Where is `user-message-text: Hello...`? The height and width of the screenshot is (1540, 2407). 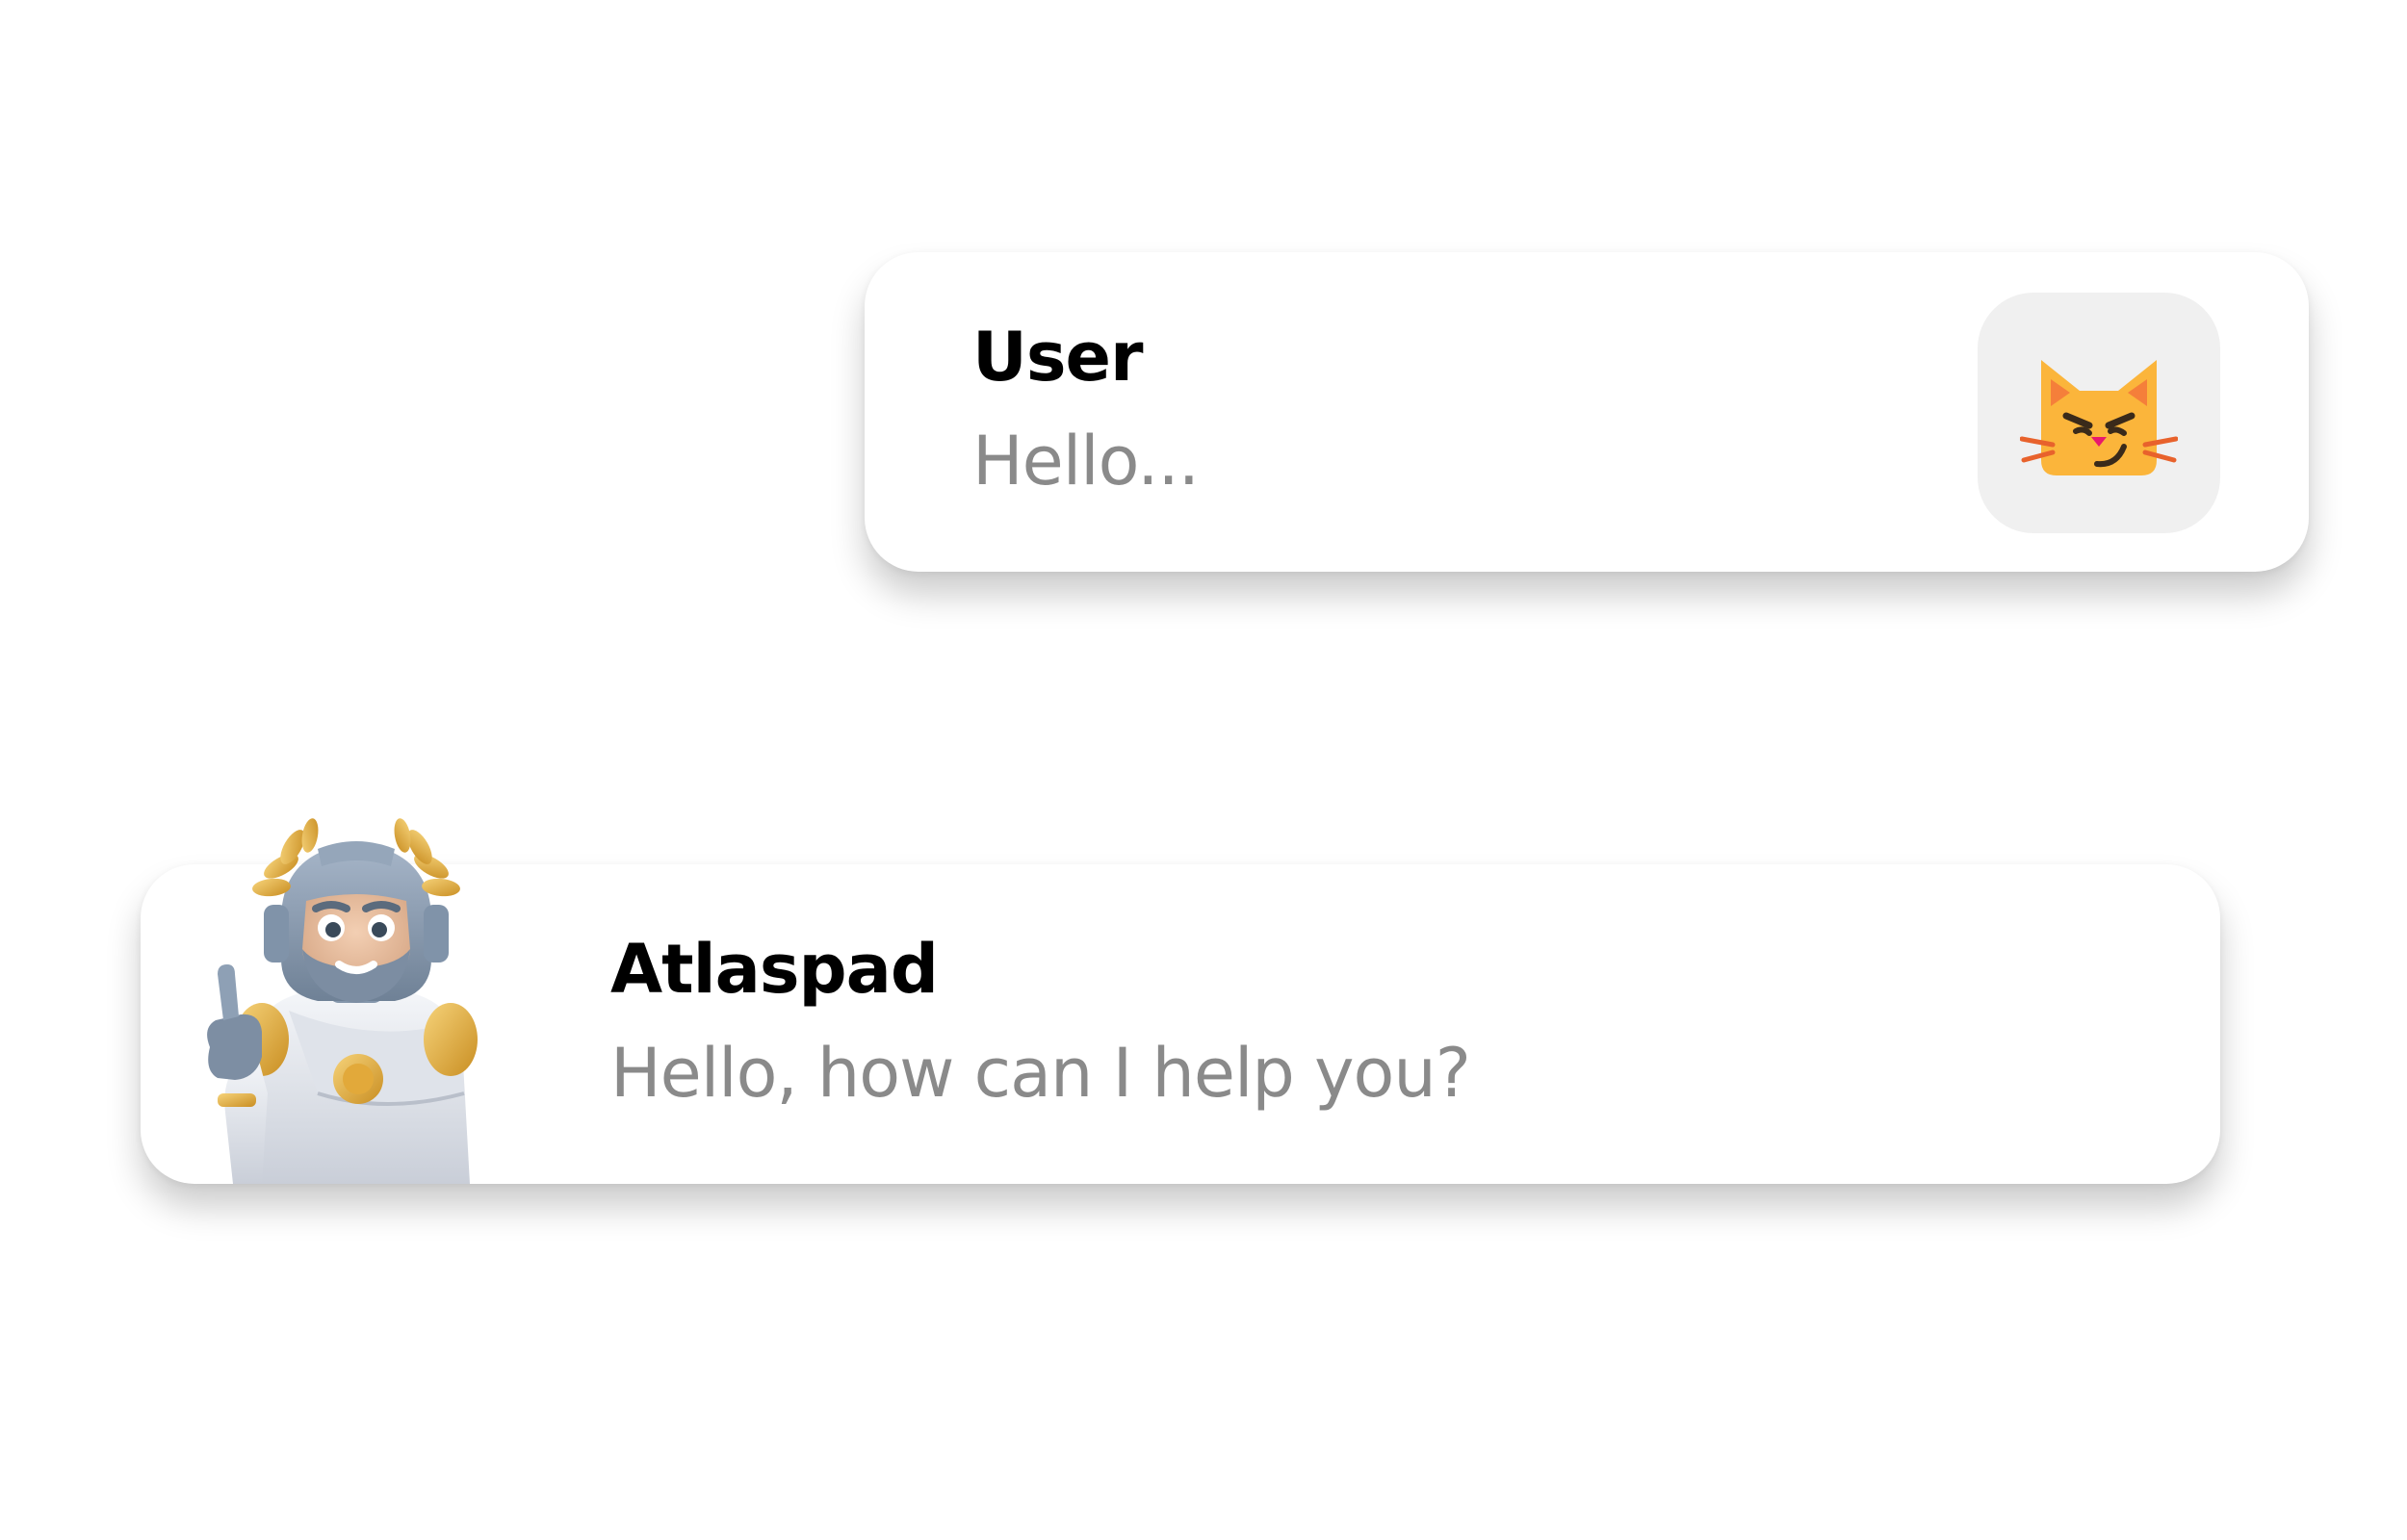
user-message-text: Hello... is located at coordinates (1086, 461).